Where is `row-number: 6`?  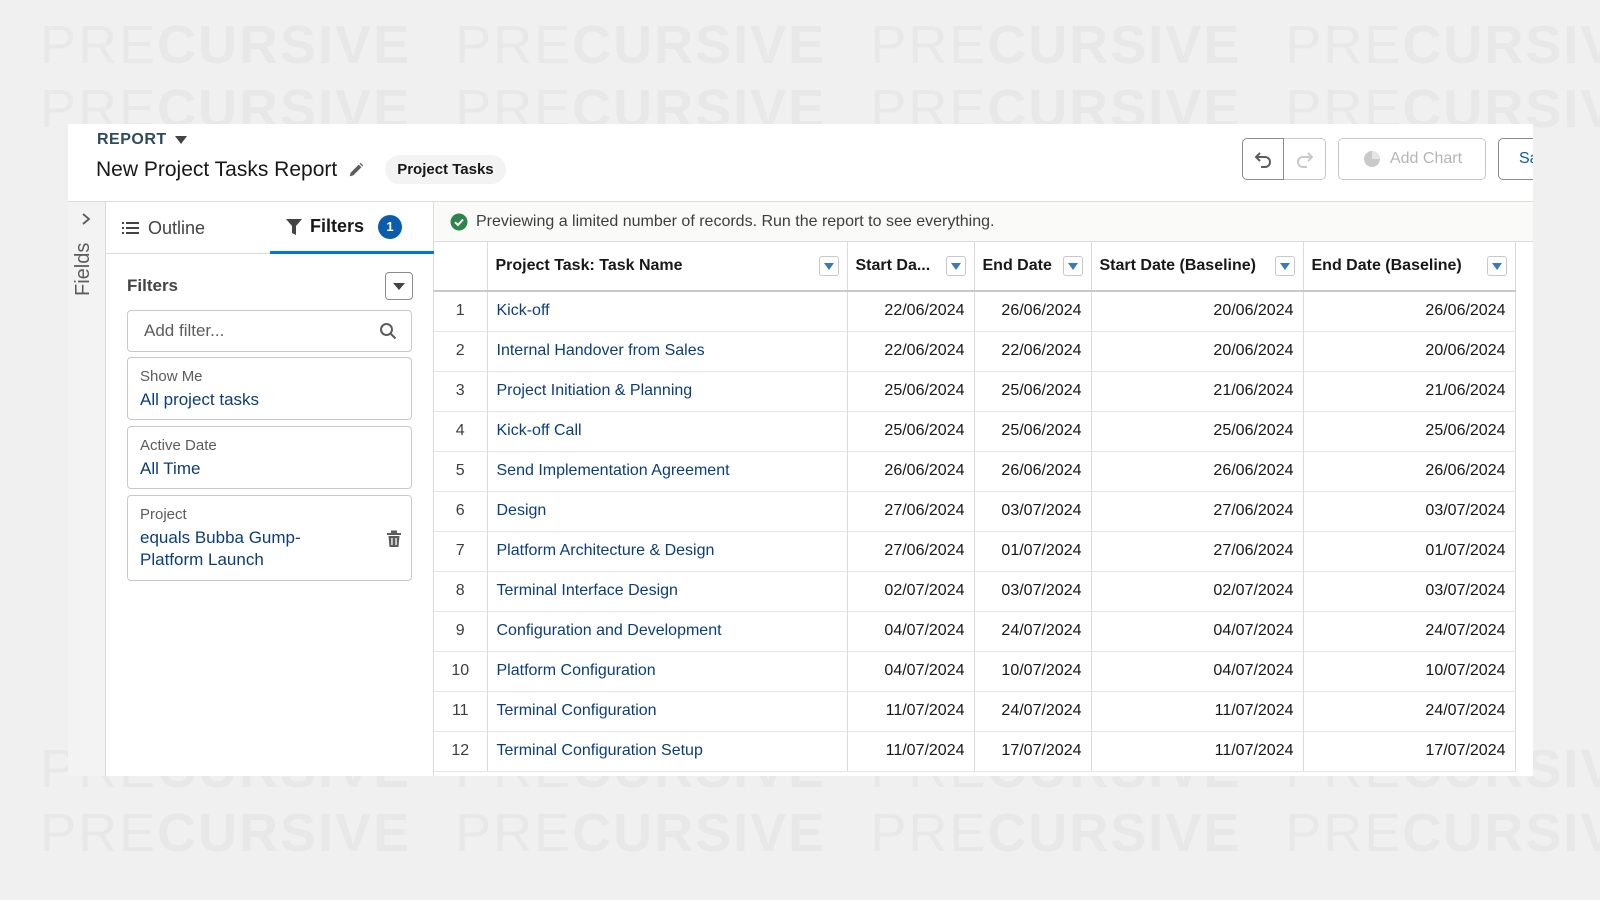 row-number: 6 is located at coordinates (461, 511).